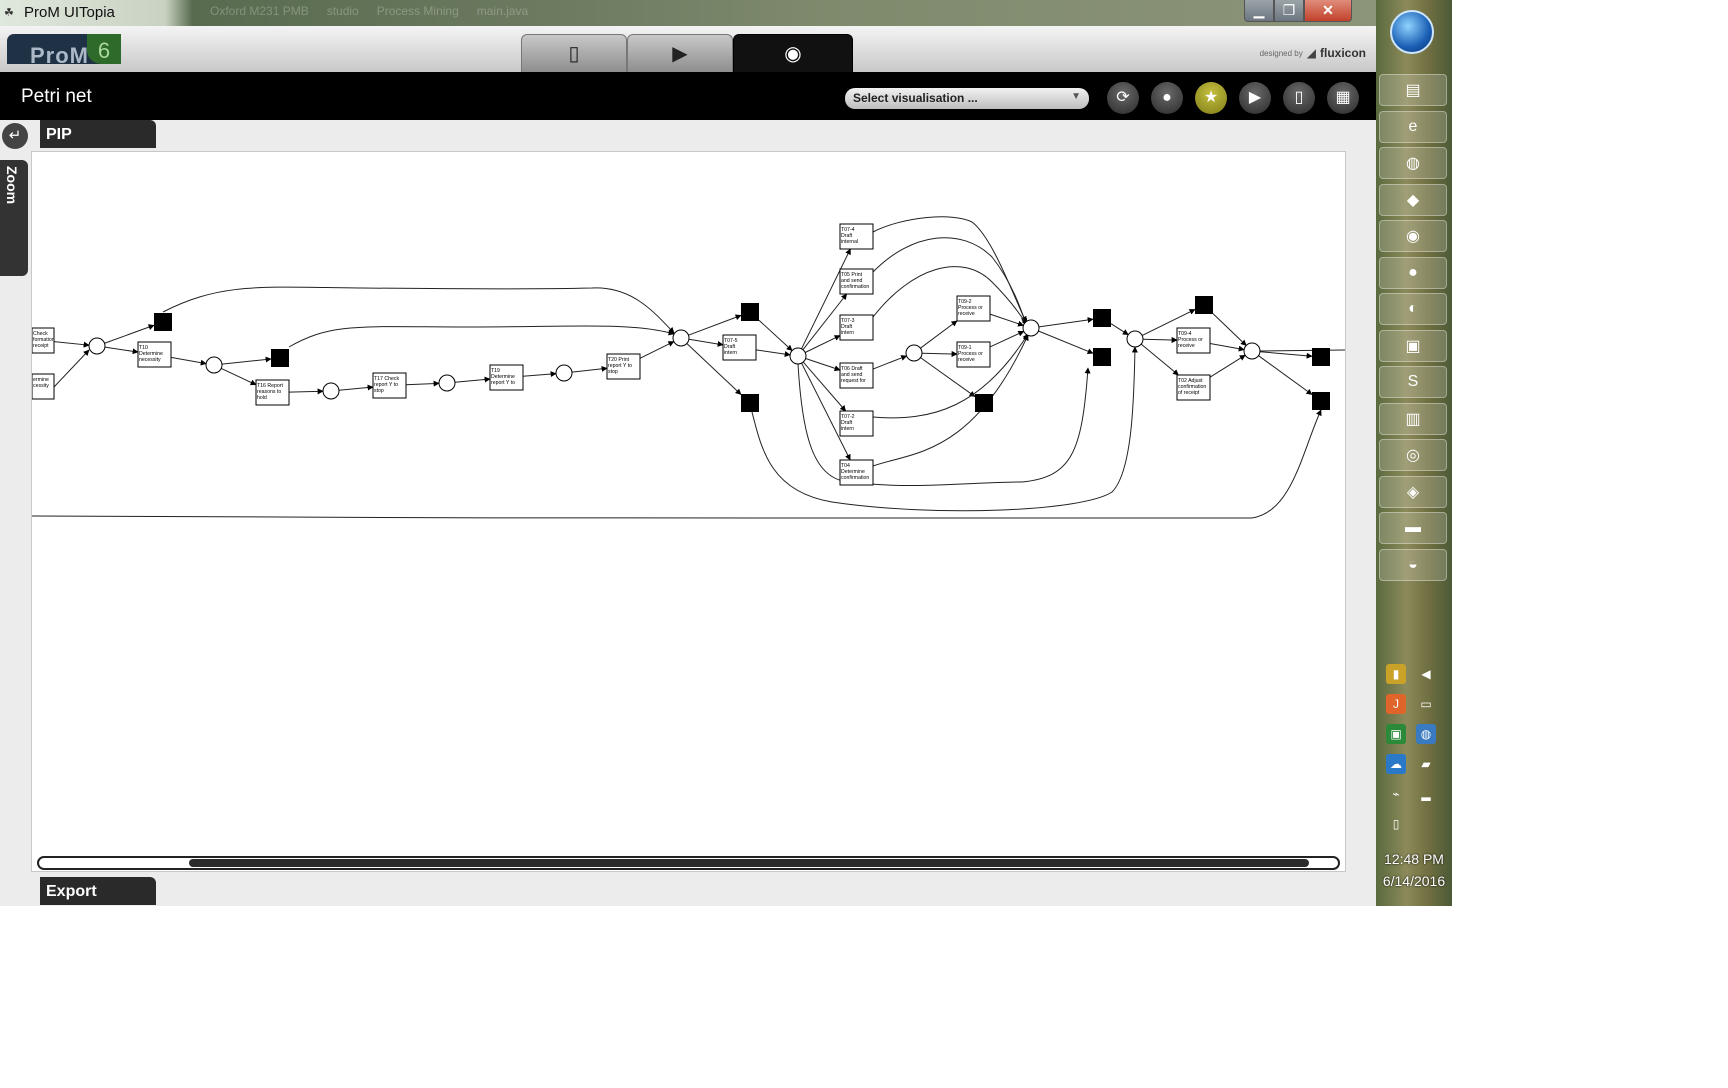 Image resolution: width=1728 pixels, height=1088 pixels. Describe the element at coordinates (1414, 870) in the screenshot. I see `taskbar-clock: 12:48 PM 6/14/2016` at that location.